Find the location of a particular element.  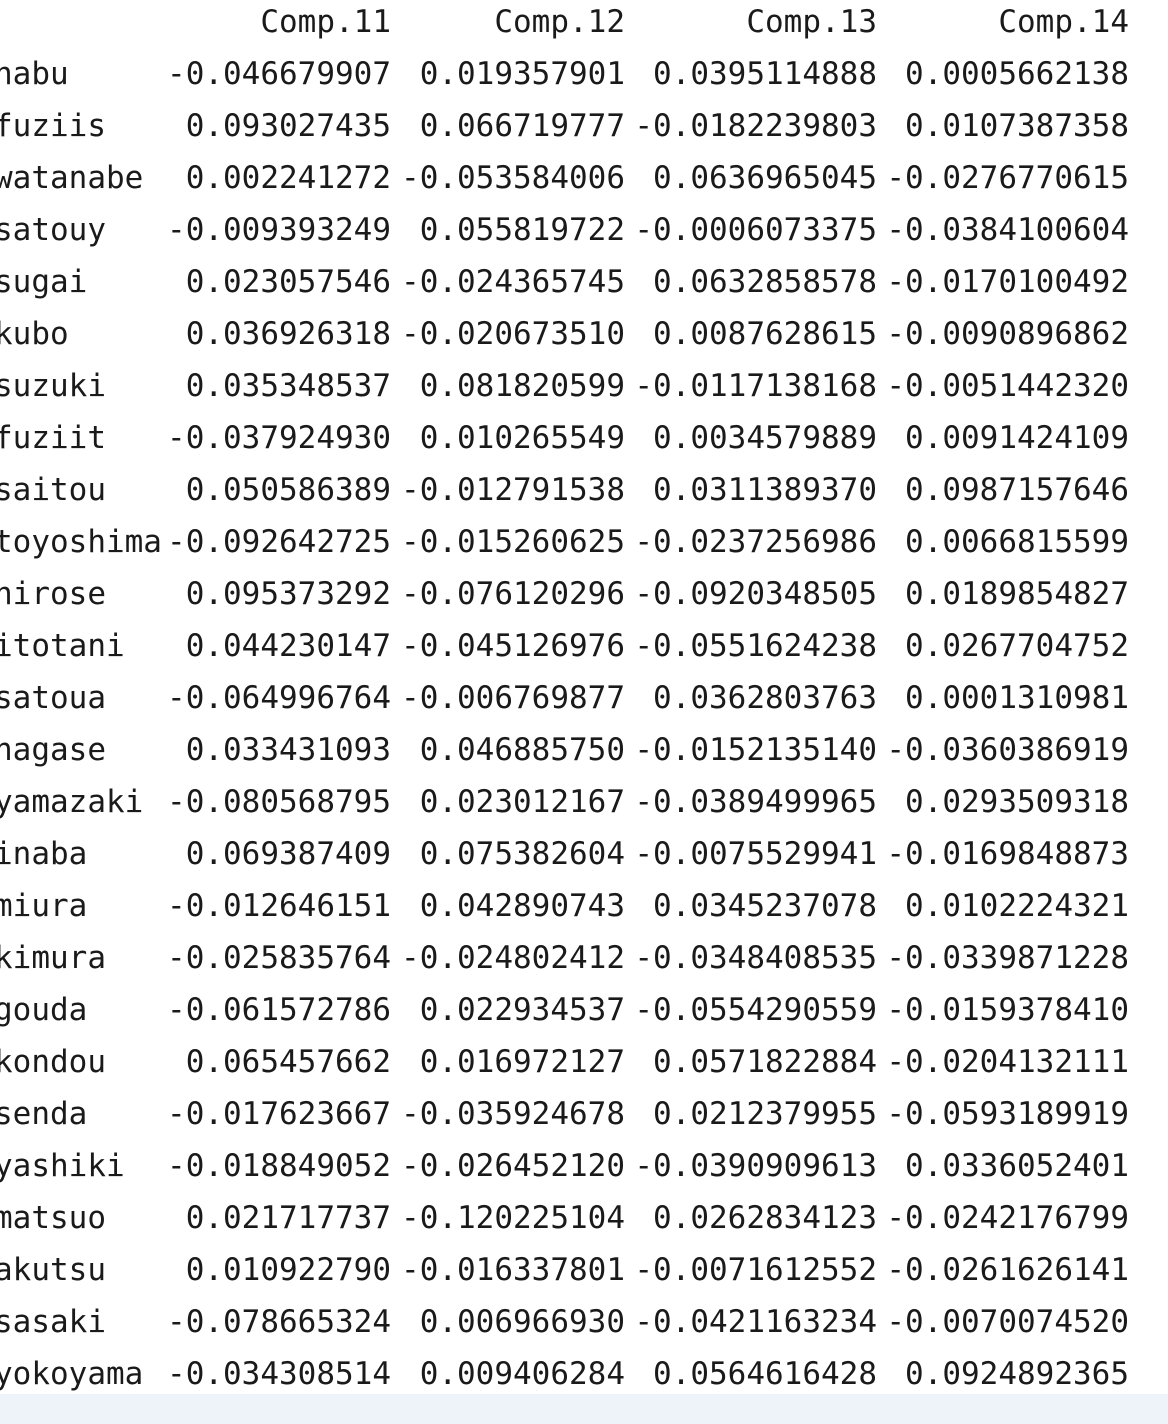

table-cell: -0.061572786 is located at coordinates (279, 1010).